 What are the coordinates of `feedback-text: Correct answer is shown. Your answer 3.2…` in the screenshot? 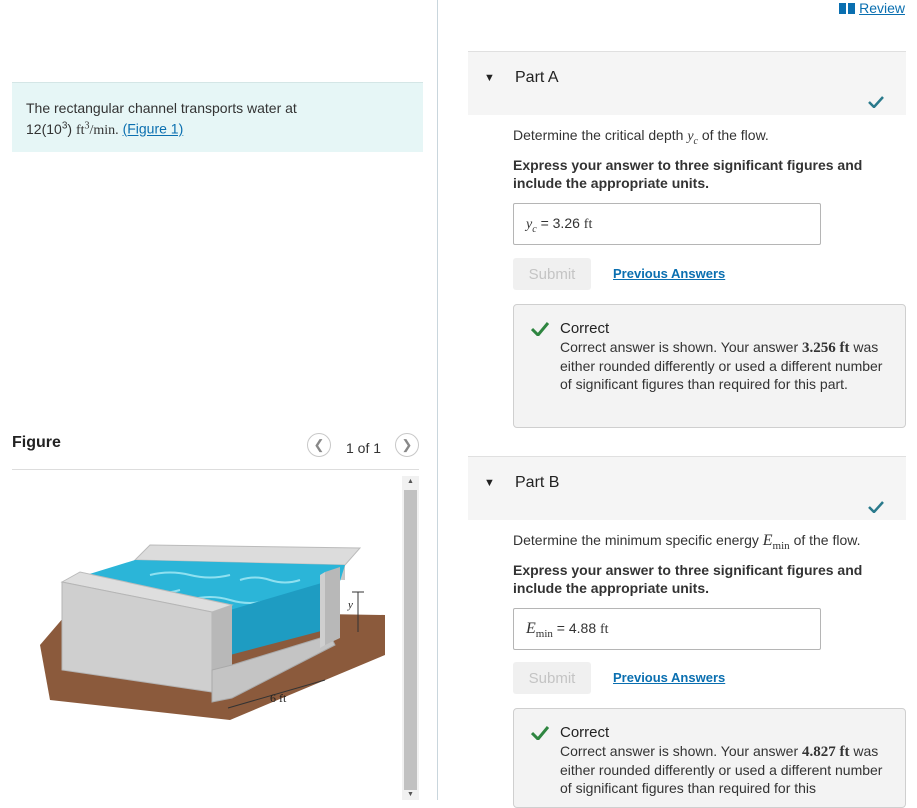 It's located at (721, 365).